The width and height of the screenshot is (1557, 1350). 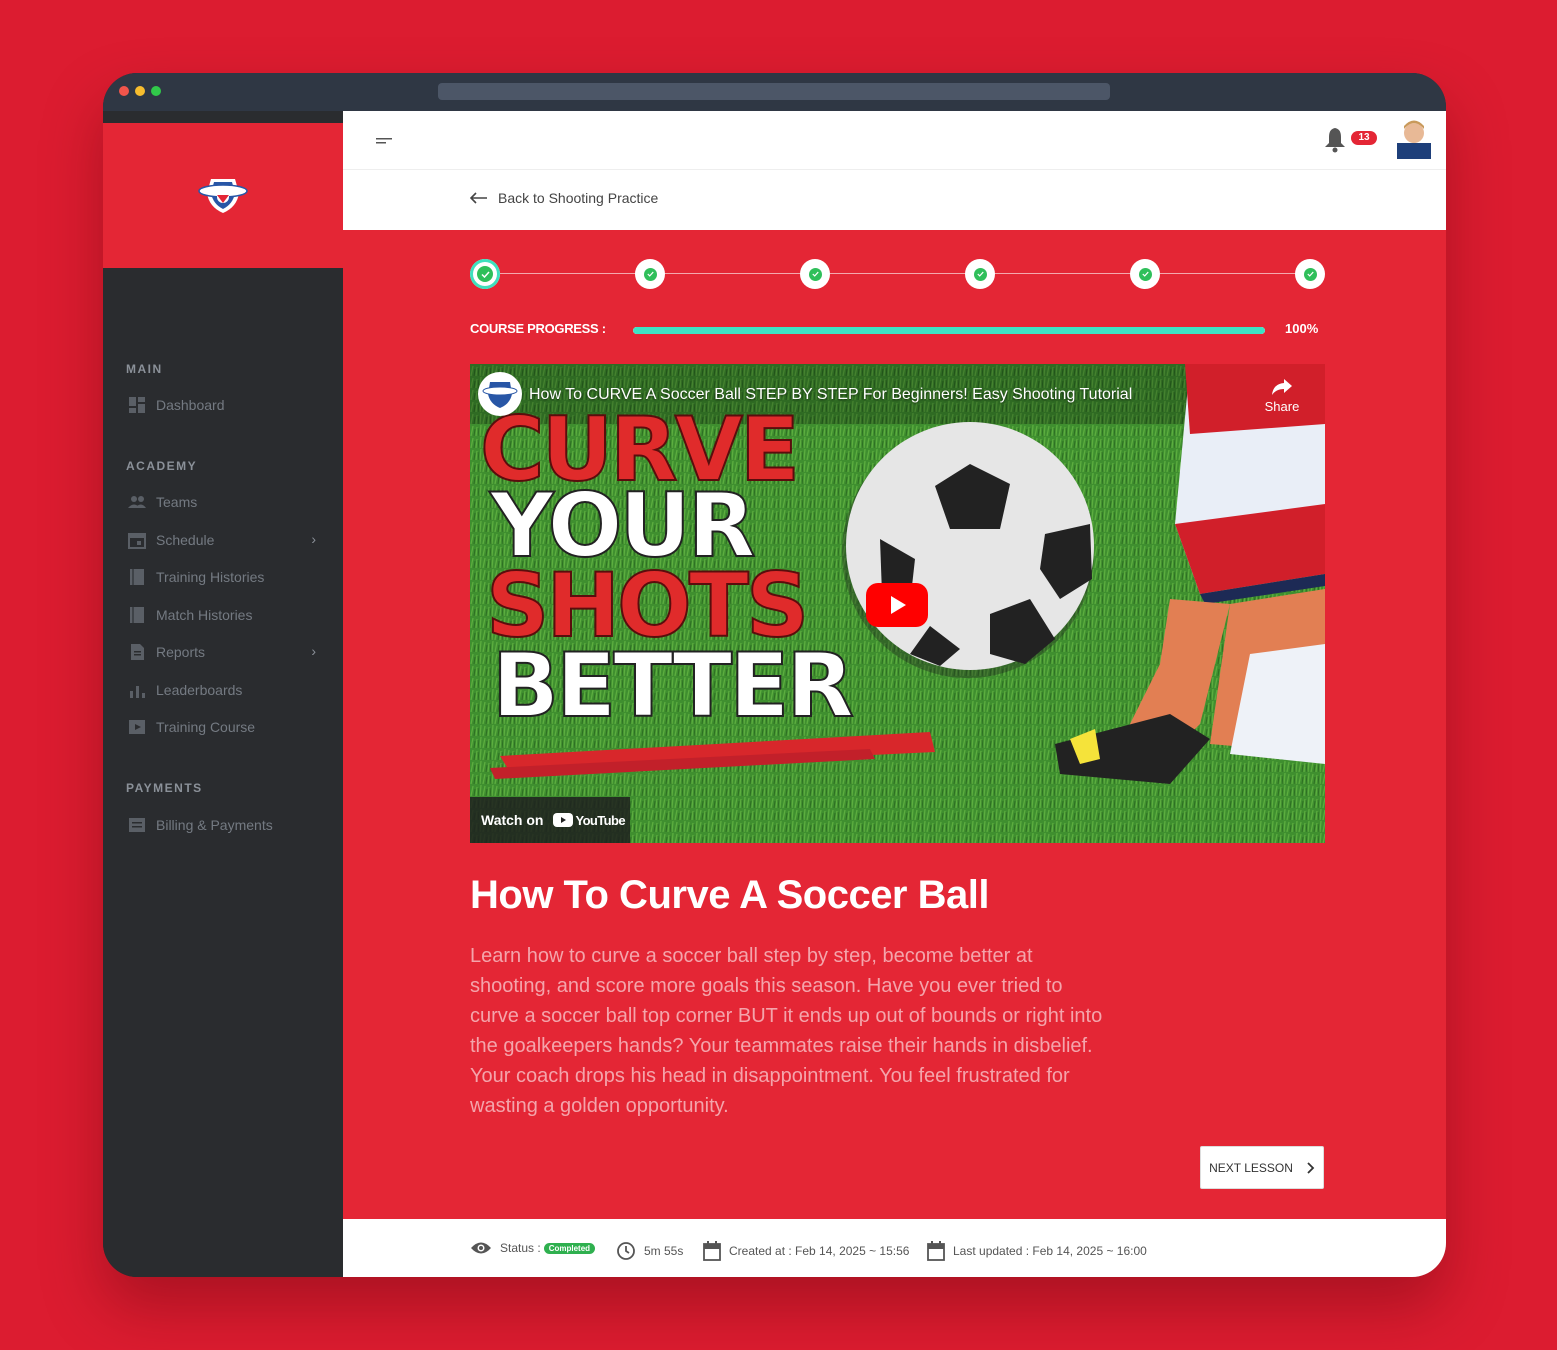 I want to click on sidebar-item-label: Training Histories, so click(x=210, y=577).